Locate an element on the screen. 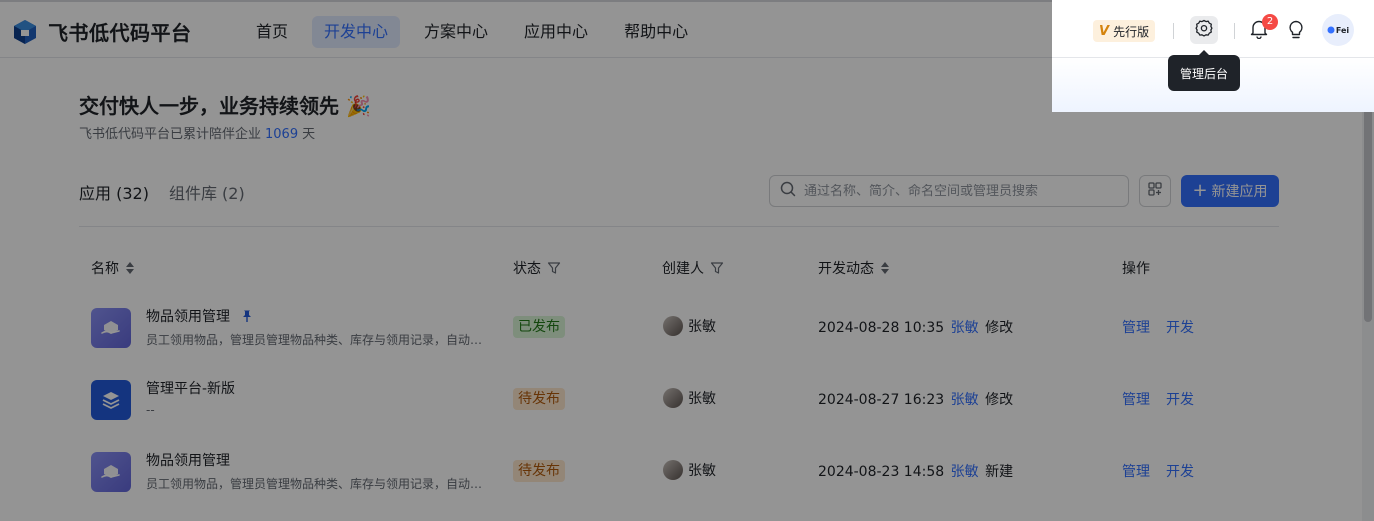 This screenshot has height=521, width=1374. lightbulb-icon is located at coordinates (1296, 32).